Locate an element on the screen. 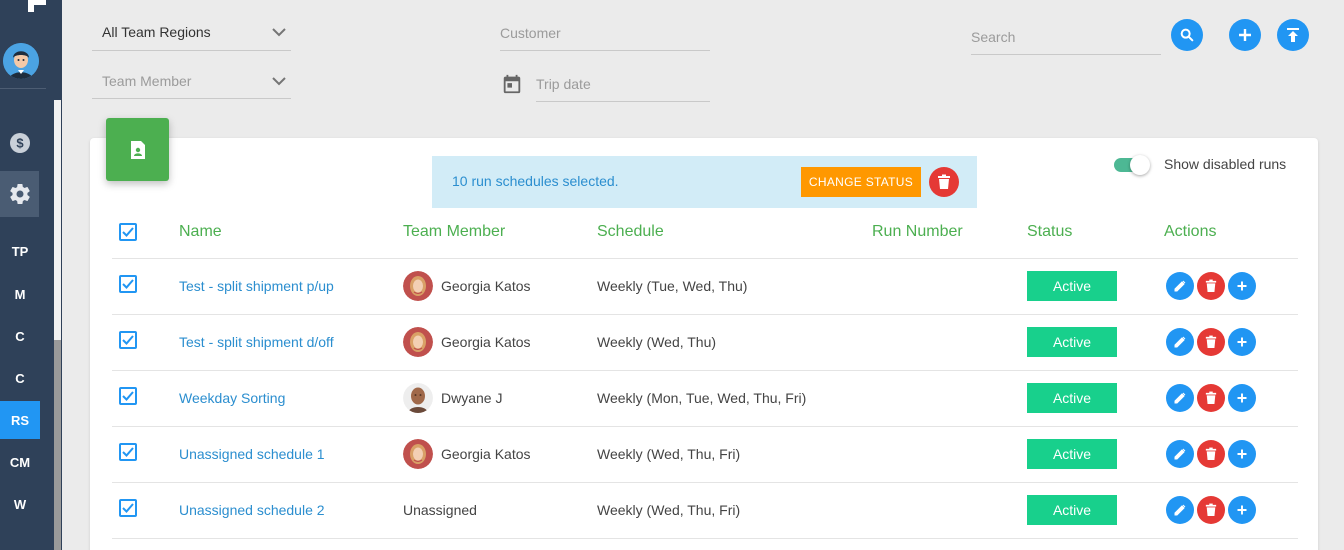  sidebar-item-m: M is located at coordinates (20, 294).